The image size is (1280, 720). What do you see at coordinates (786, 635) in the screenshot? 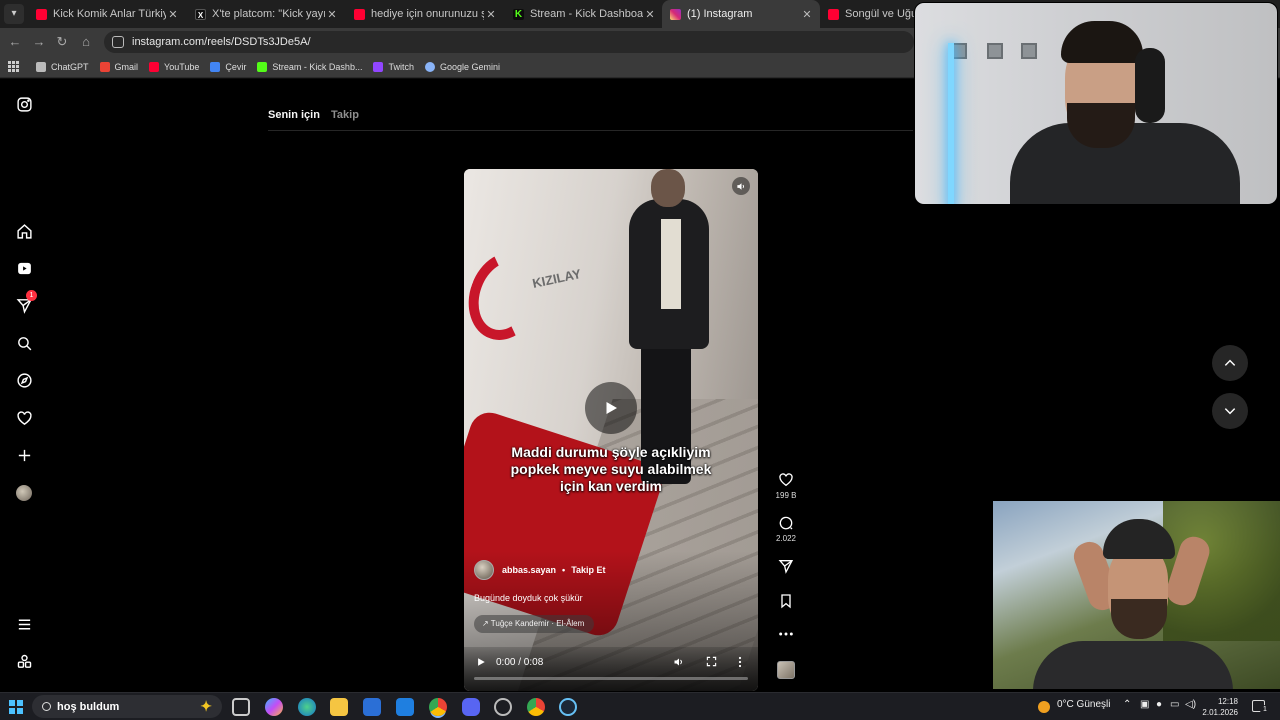
I see `more-button` at bounding box center [786, 635].